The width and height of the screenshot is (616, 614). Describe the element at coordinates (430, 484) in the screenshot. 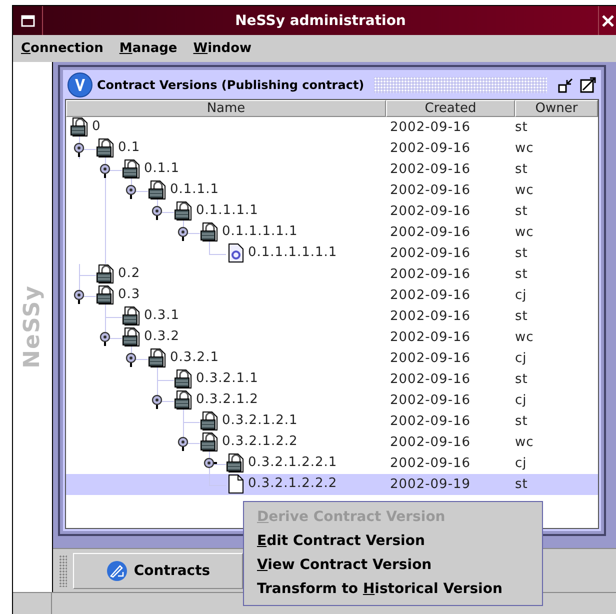

I see `table-cell-text: 2002-09-19` at that location.